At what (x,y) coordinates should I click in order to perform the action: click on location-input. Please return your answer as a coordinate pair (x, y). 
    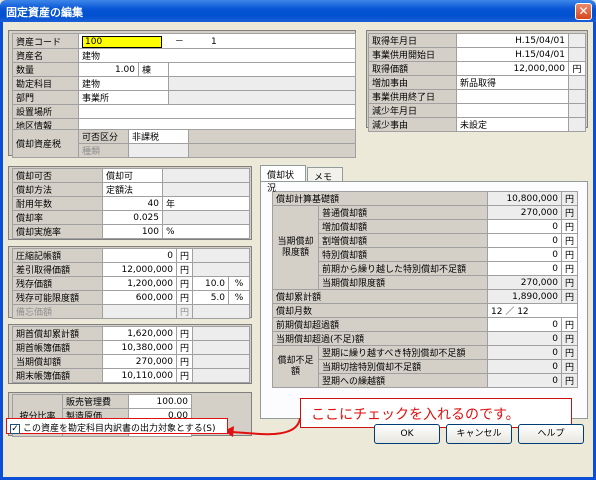
    Looking at the image, I should click on (217, 111).